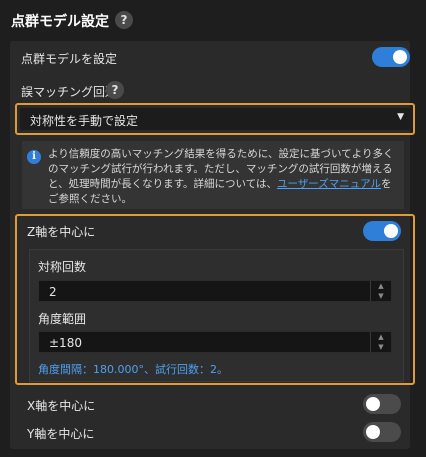 This screenshot has width=426, height=457. What do you see at coordinates (382, 231) in the screenshot?
I see `z-axis-toggle` at bounding box center [382, 231].